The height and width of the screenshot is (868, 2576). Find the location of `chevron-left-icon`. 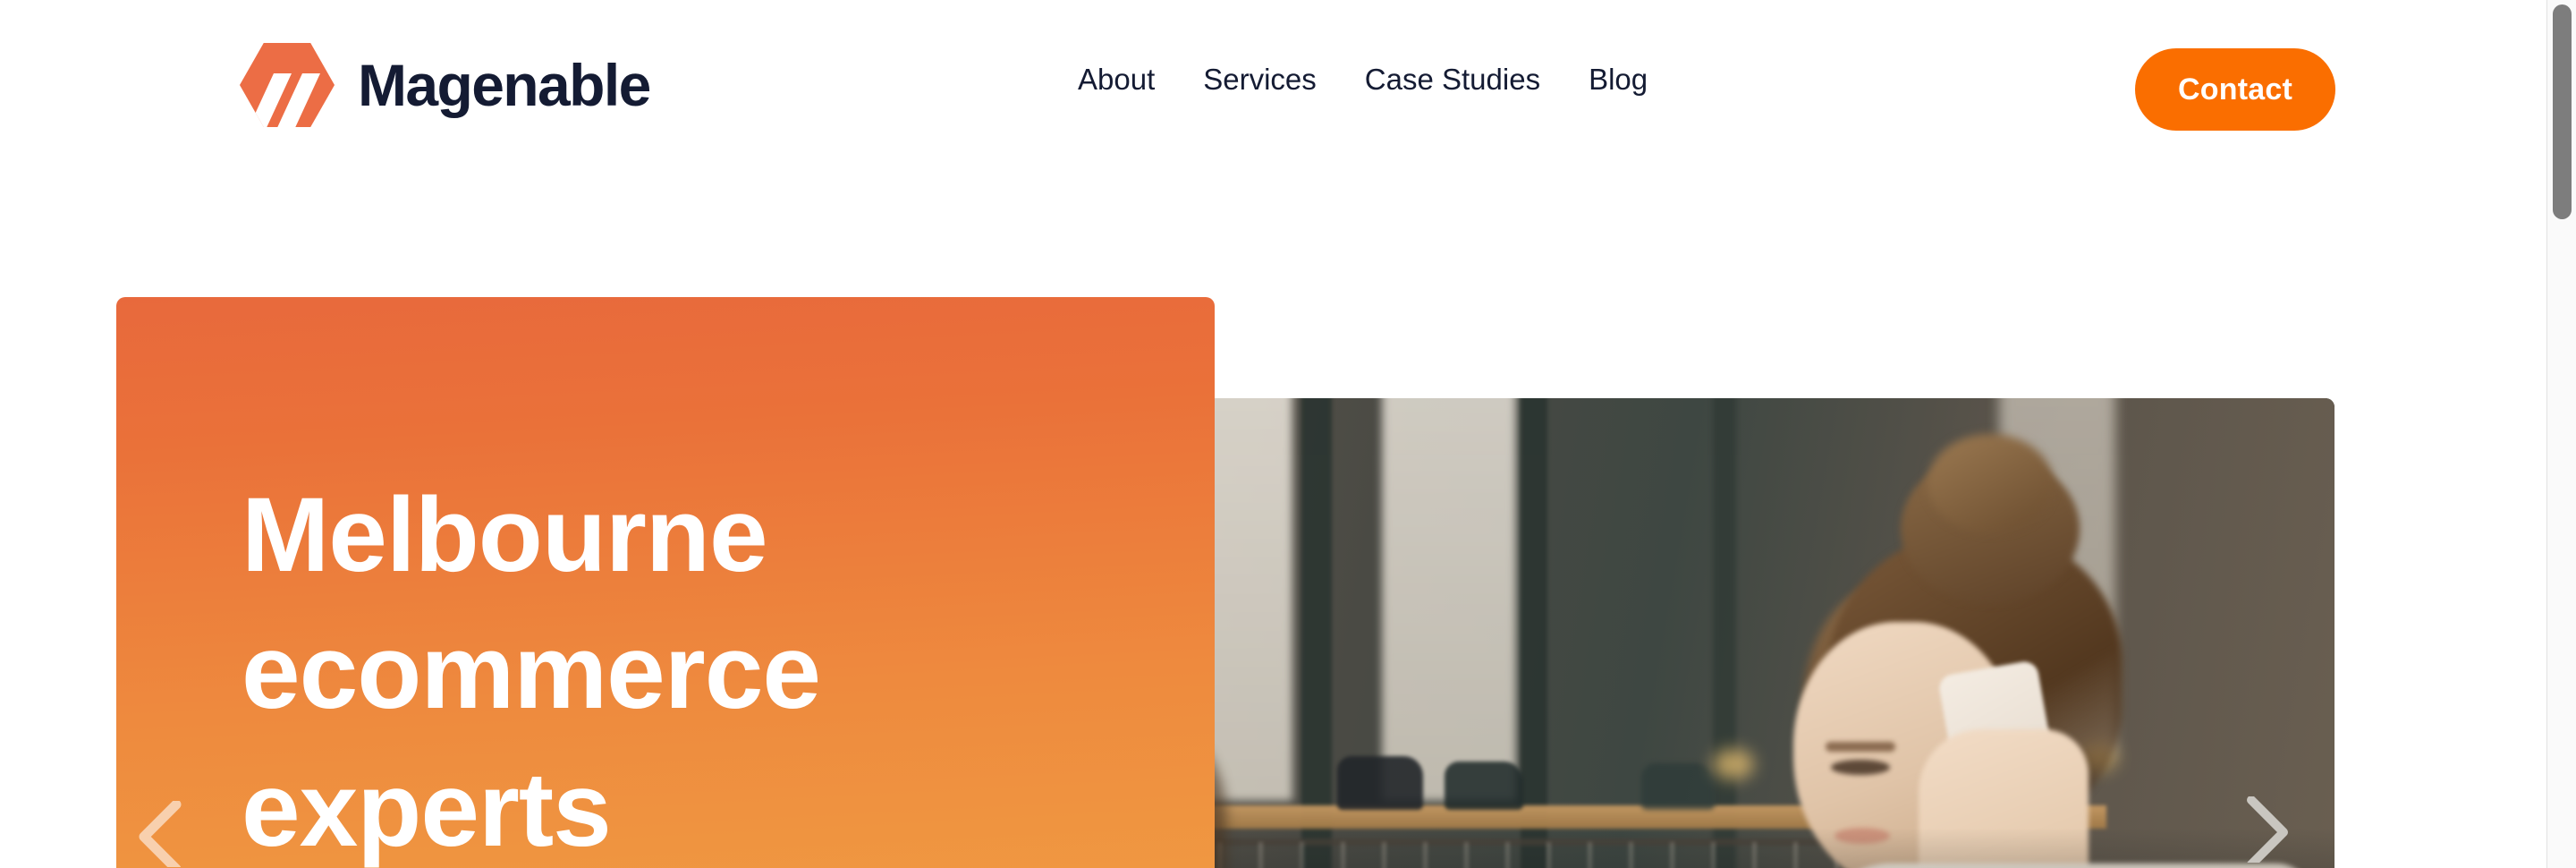

chevron-left-icon is located at coordinates (160, 834).